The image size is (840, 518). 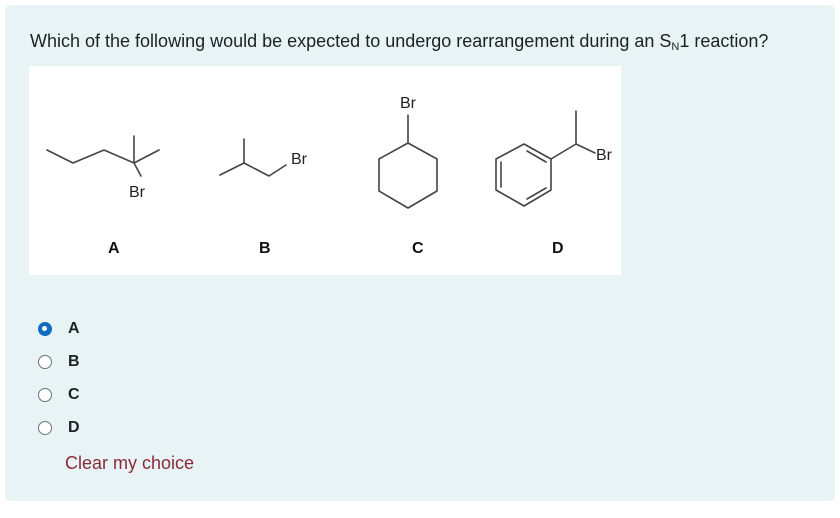 What do you see at coordinates (74, 427) in the screenshot?
I see `option-d-label: D` at bounding box center [74, 427].